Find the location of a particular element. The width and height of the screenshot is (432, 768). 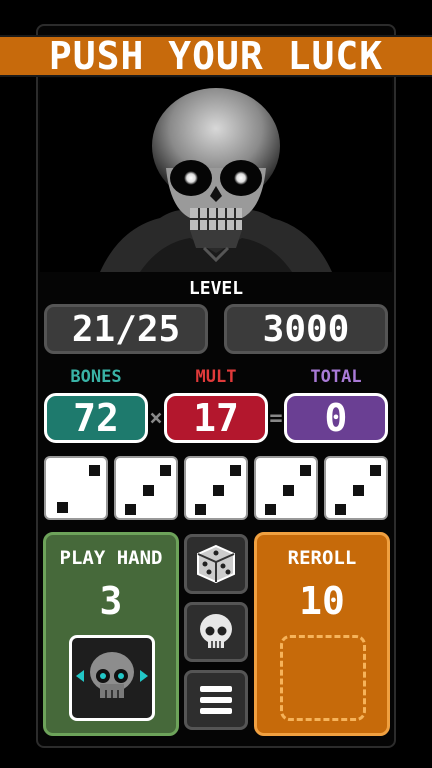

skull-collection-button is located at coordinates (216, 632).